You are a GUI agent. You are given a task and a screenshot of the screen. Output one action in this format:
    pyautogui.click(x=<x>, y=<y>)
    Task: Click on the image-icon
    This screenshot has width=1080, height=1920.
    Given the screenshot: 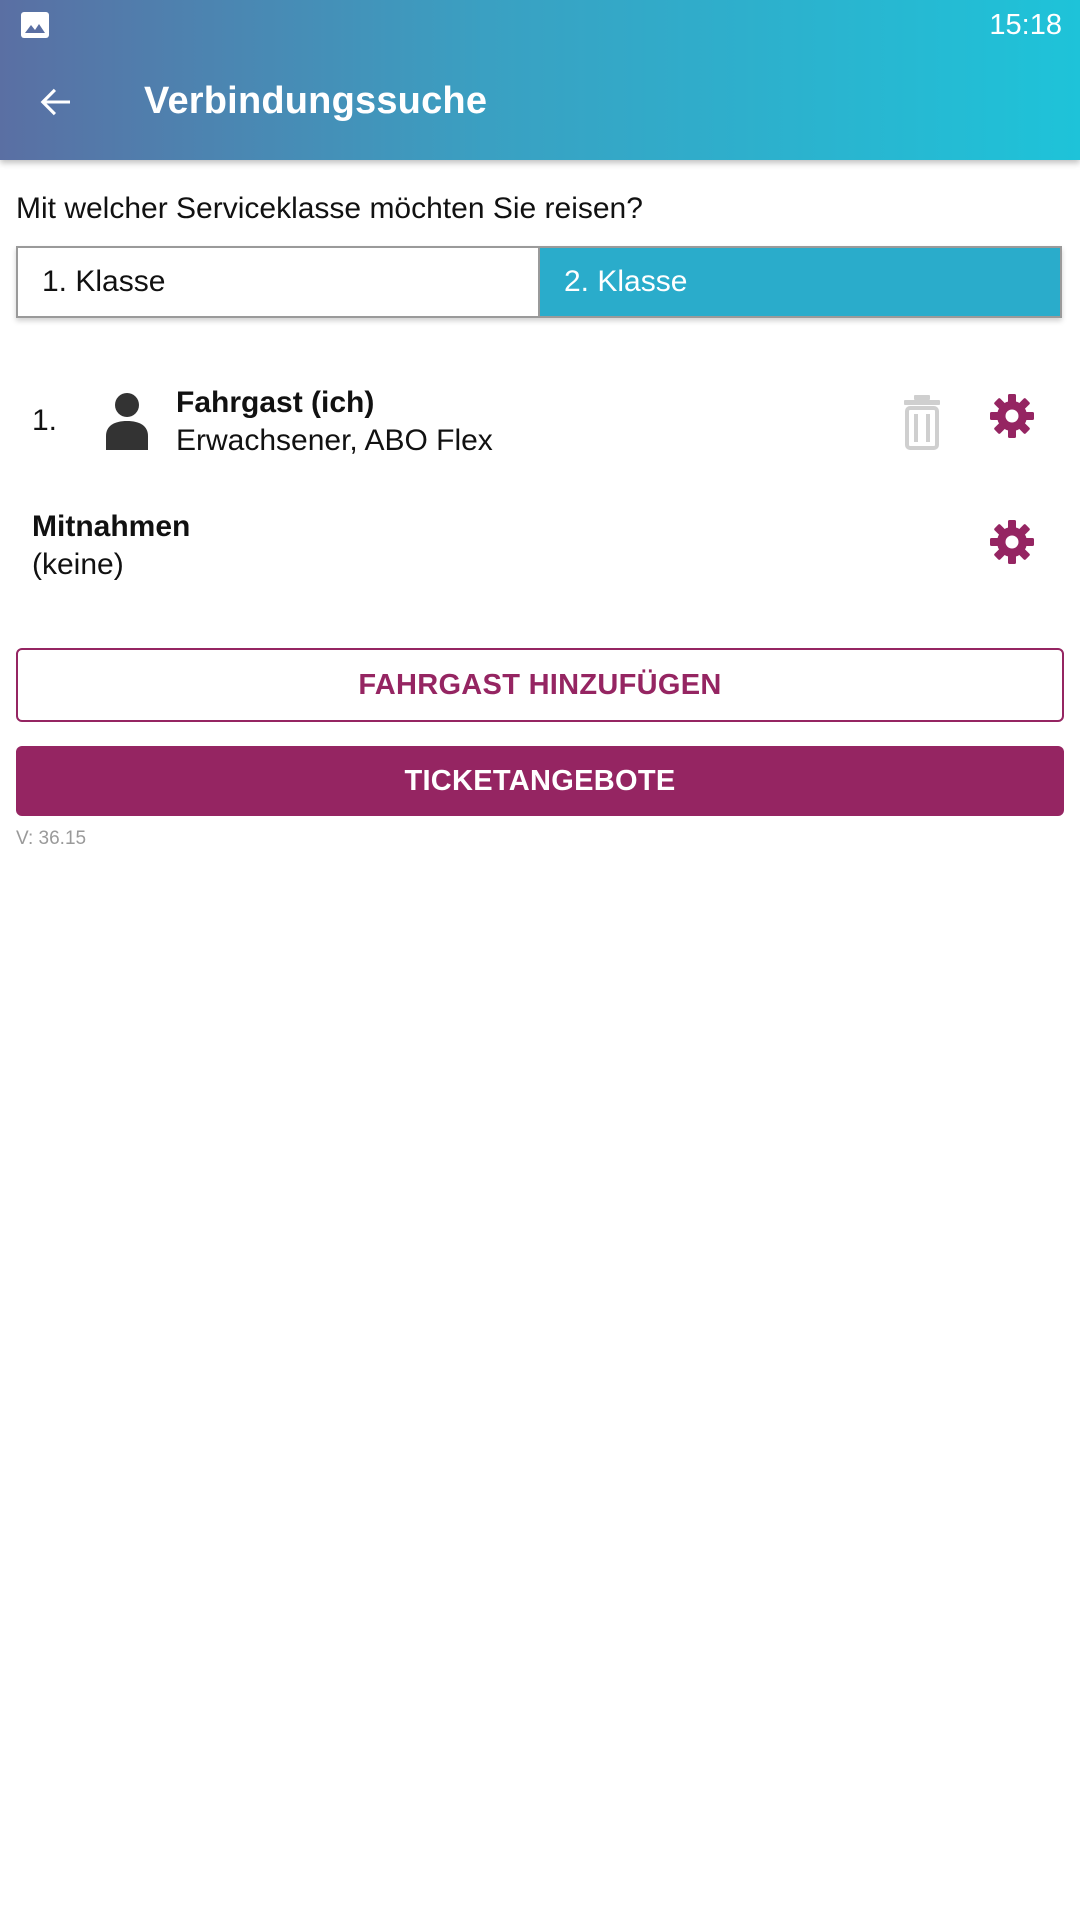 What is the action you would take?
    pyautogui.click(x=35, y=25)
    